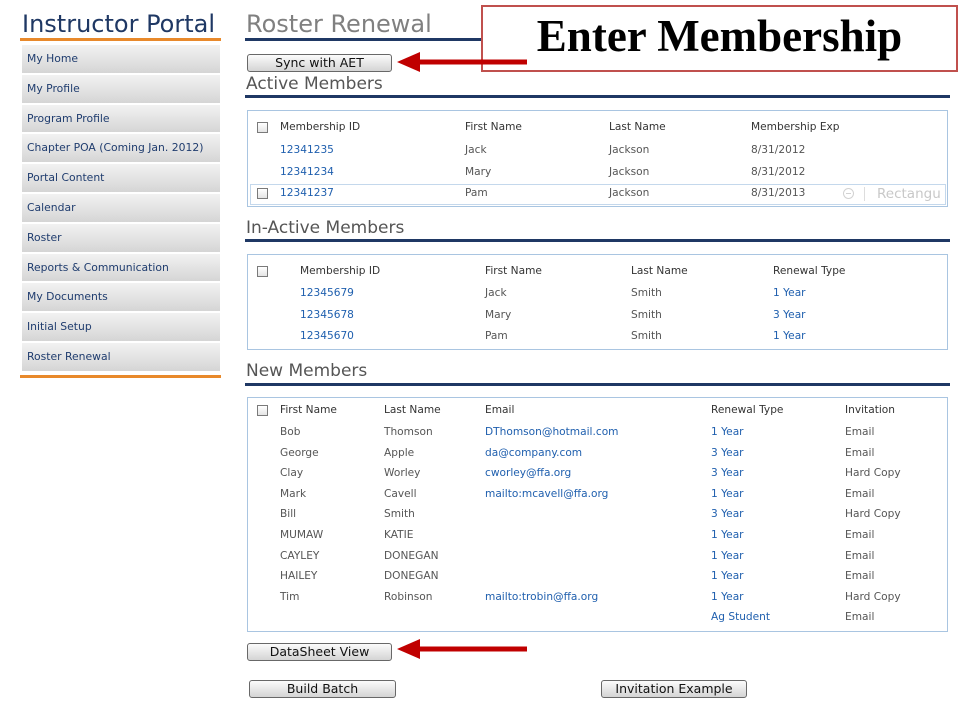 Image resolution: width=960 pixels, height=720 pixels. What do you see at coordinates (121, 356) in the screenshot?
I see `sidebar-item-roster-renewal: Roster Renewal` at bounding box center [121, 356].